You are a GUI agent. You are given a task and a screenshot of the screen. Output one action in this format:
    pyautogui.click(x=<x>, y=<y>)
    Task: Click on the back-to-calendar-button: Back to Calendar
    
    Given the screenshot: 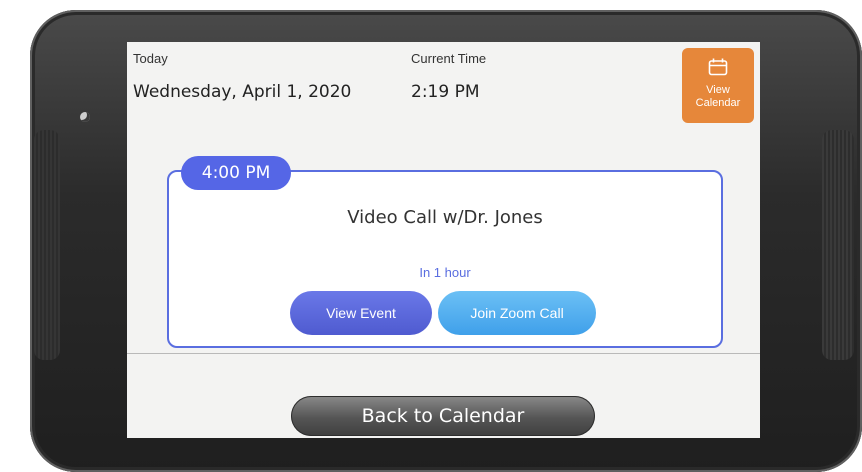 What is the action you would take?
    pyautogui.click(x=443, y=416)
    